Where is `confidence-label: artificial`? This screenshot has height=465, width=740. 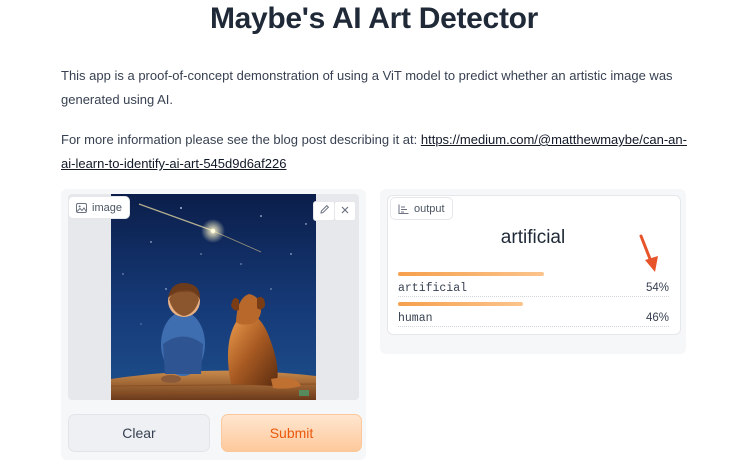
confidence-label: artificial is located at coordinates (433, 288).